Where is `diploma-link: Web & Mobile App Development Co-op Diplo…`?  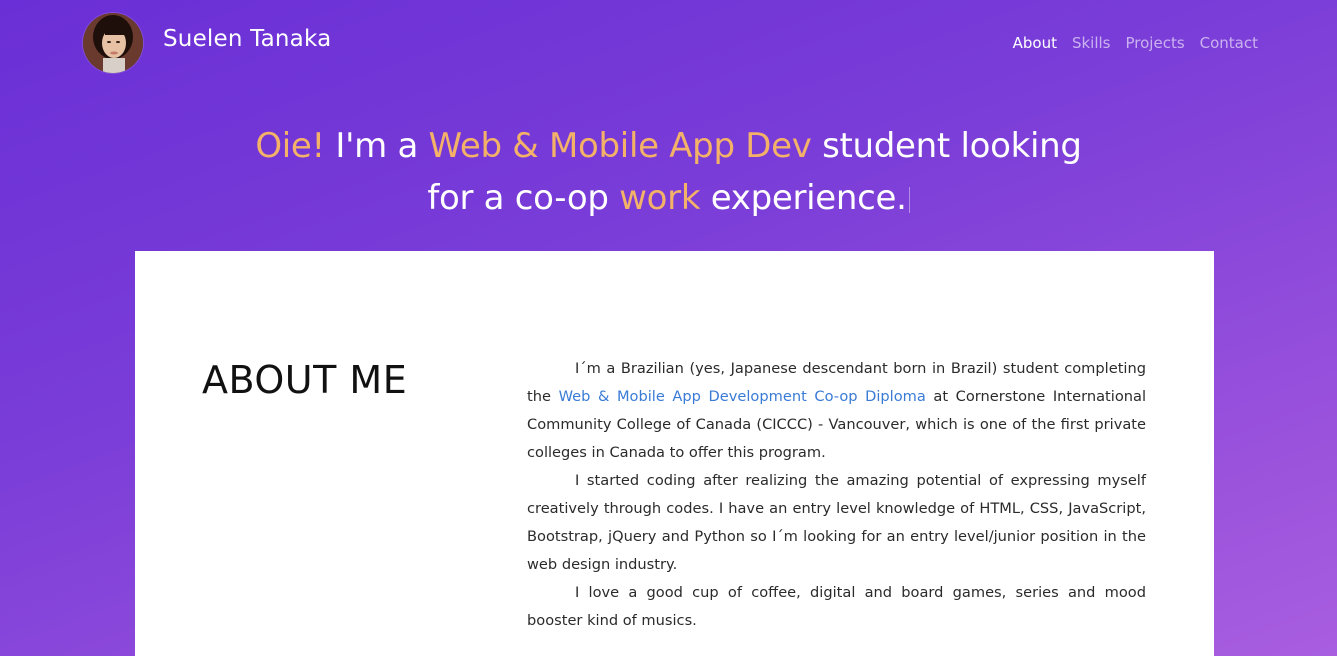
diploma-link: Web & Mobile App Development Co-op Diplo… is located at coordinates (742, 396).